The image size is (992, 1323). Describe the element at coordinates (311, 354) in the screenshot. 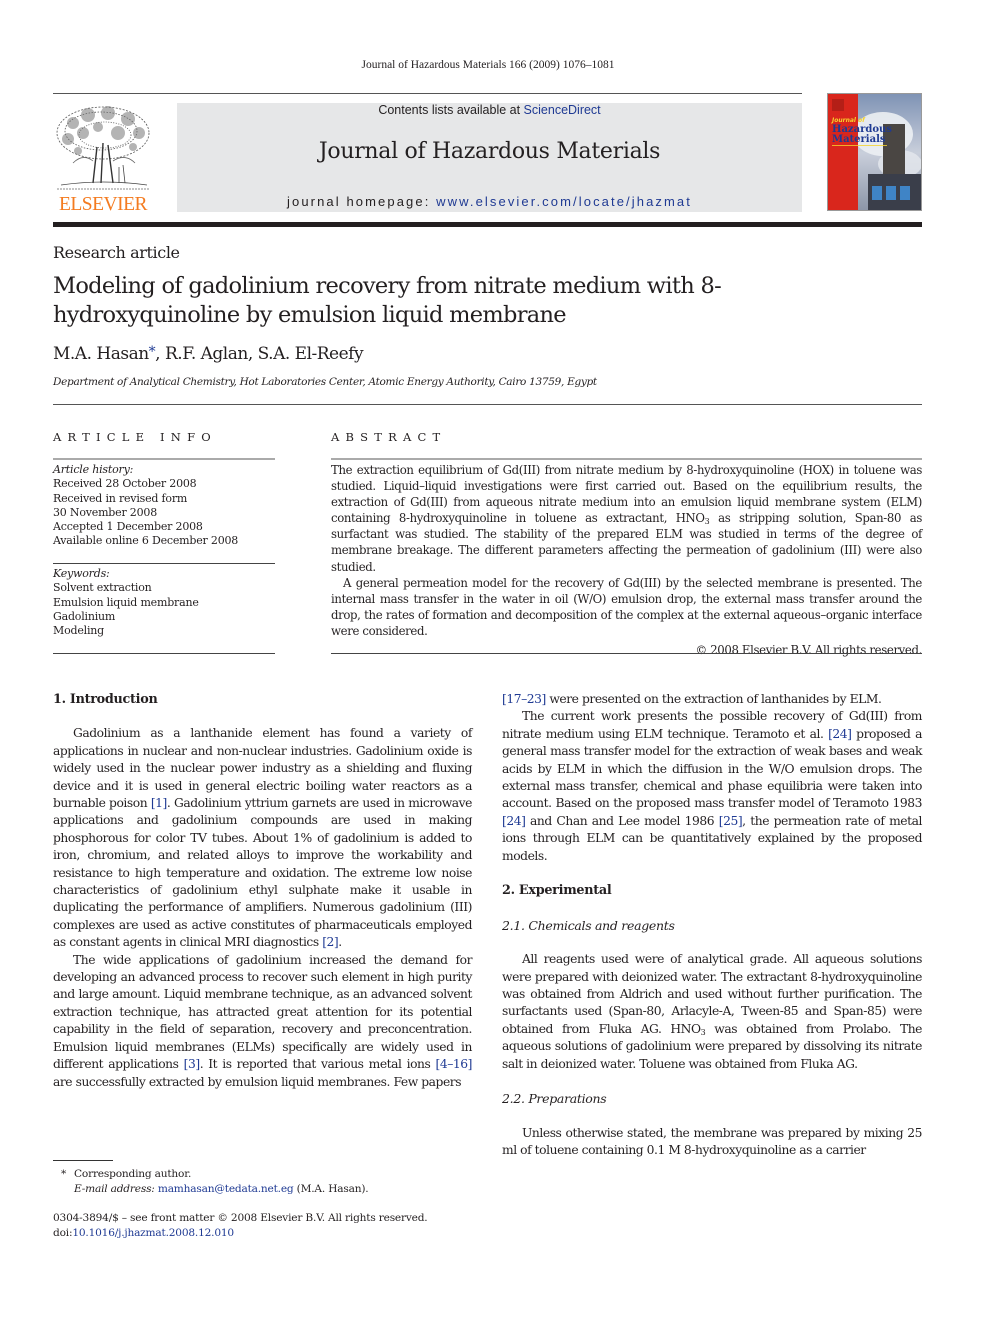

I see `author-name: S.A. El-Reefy` at that location.